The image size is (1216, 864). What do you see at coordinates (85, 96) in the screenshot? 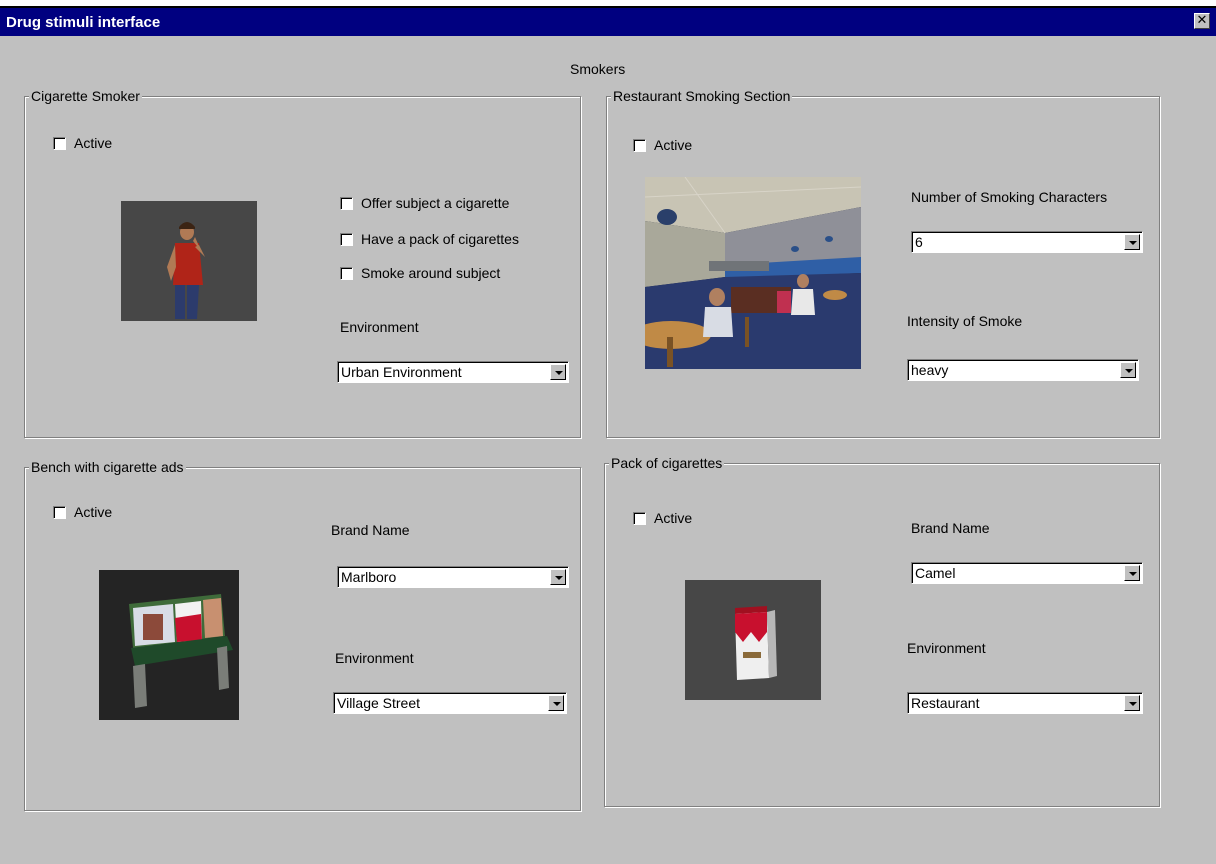
I see `group-legend: Cigarette Smoker` at bounding box center [85, 96].